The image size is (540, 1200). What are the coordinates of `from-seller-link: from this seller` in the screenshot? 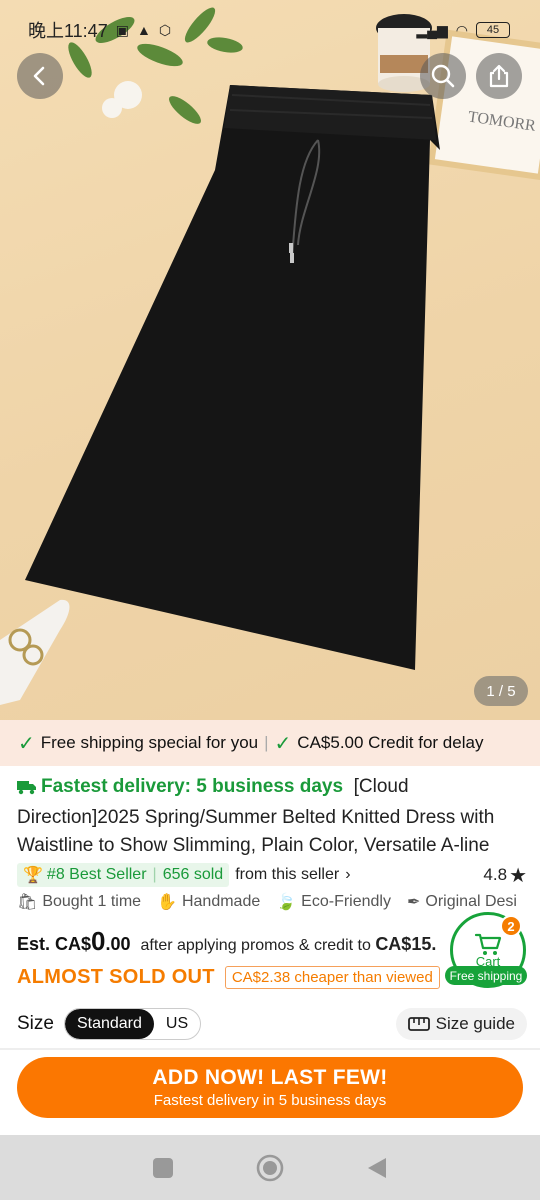 It's located at (287, 875).